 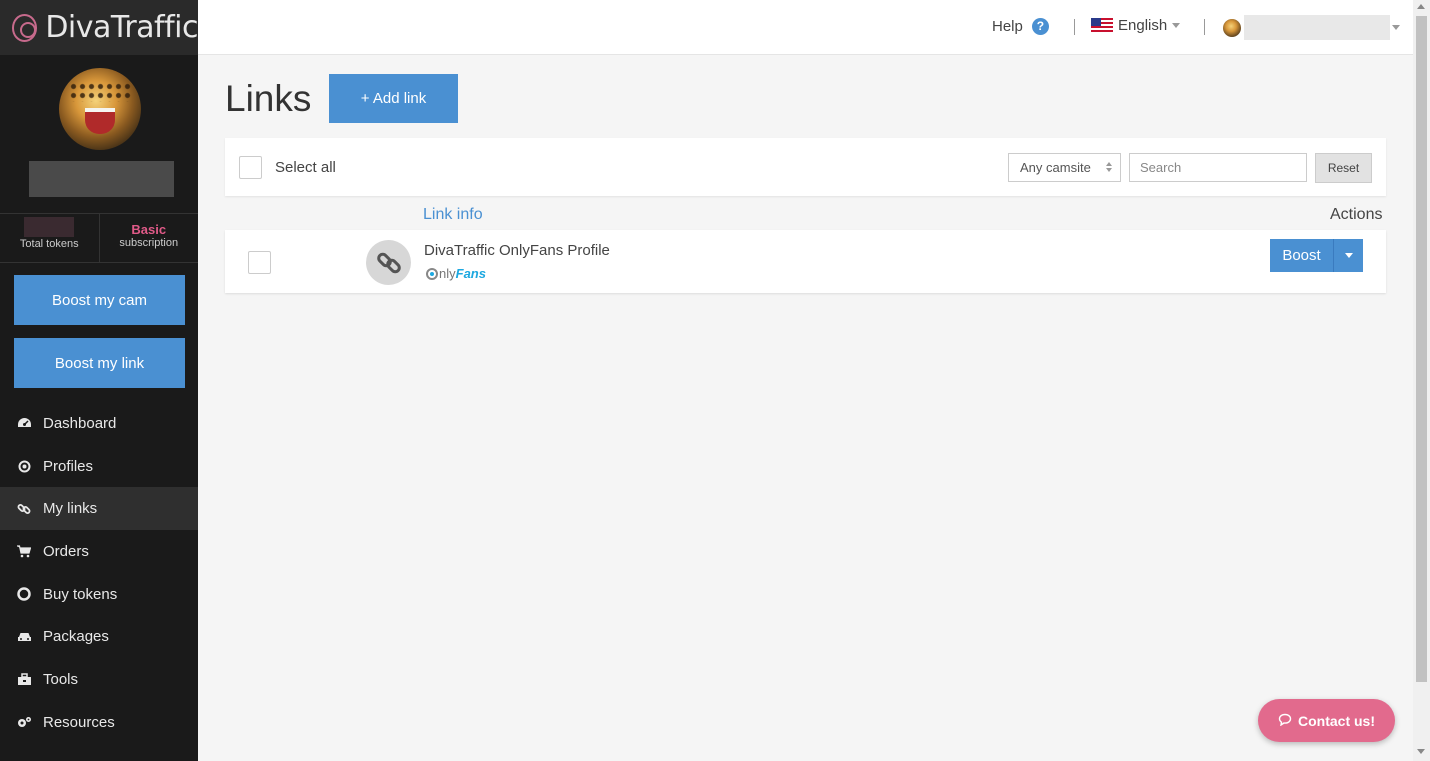 What do you see at coordinates (24, 679) in the screenshot?
I see `toolbox-icon` at bounding box center [24, 679].